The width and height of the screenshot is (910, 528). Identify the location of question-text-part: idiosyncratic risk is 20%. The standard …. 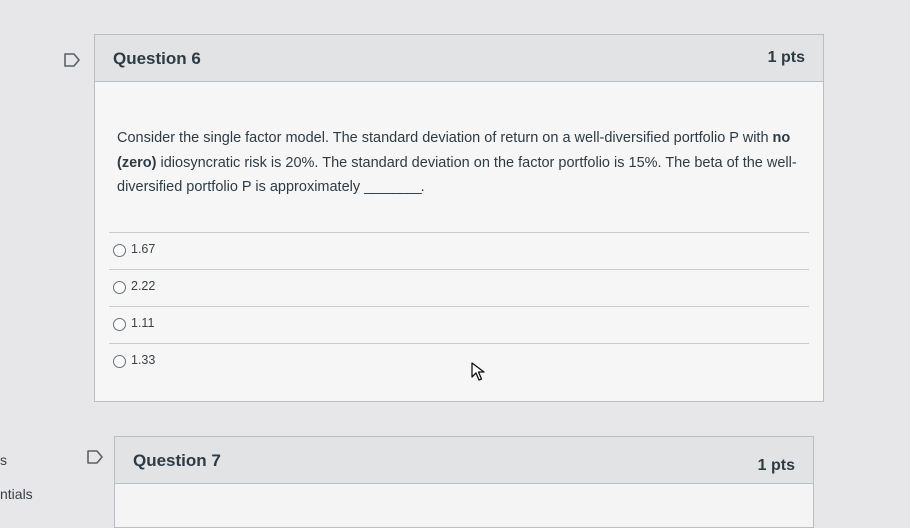
(457, 175).